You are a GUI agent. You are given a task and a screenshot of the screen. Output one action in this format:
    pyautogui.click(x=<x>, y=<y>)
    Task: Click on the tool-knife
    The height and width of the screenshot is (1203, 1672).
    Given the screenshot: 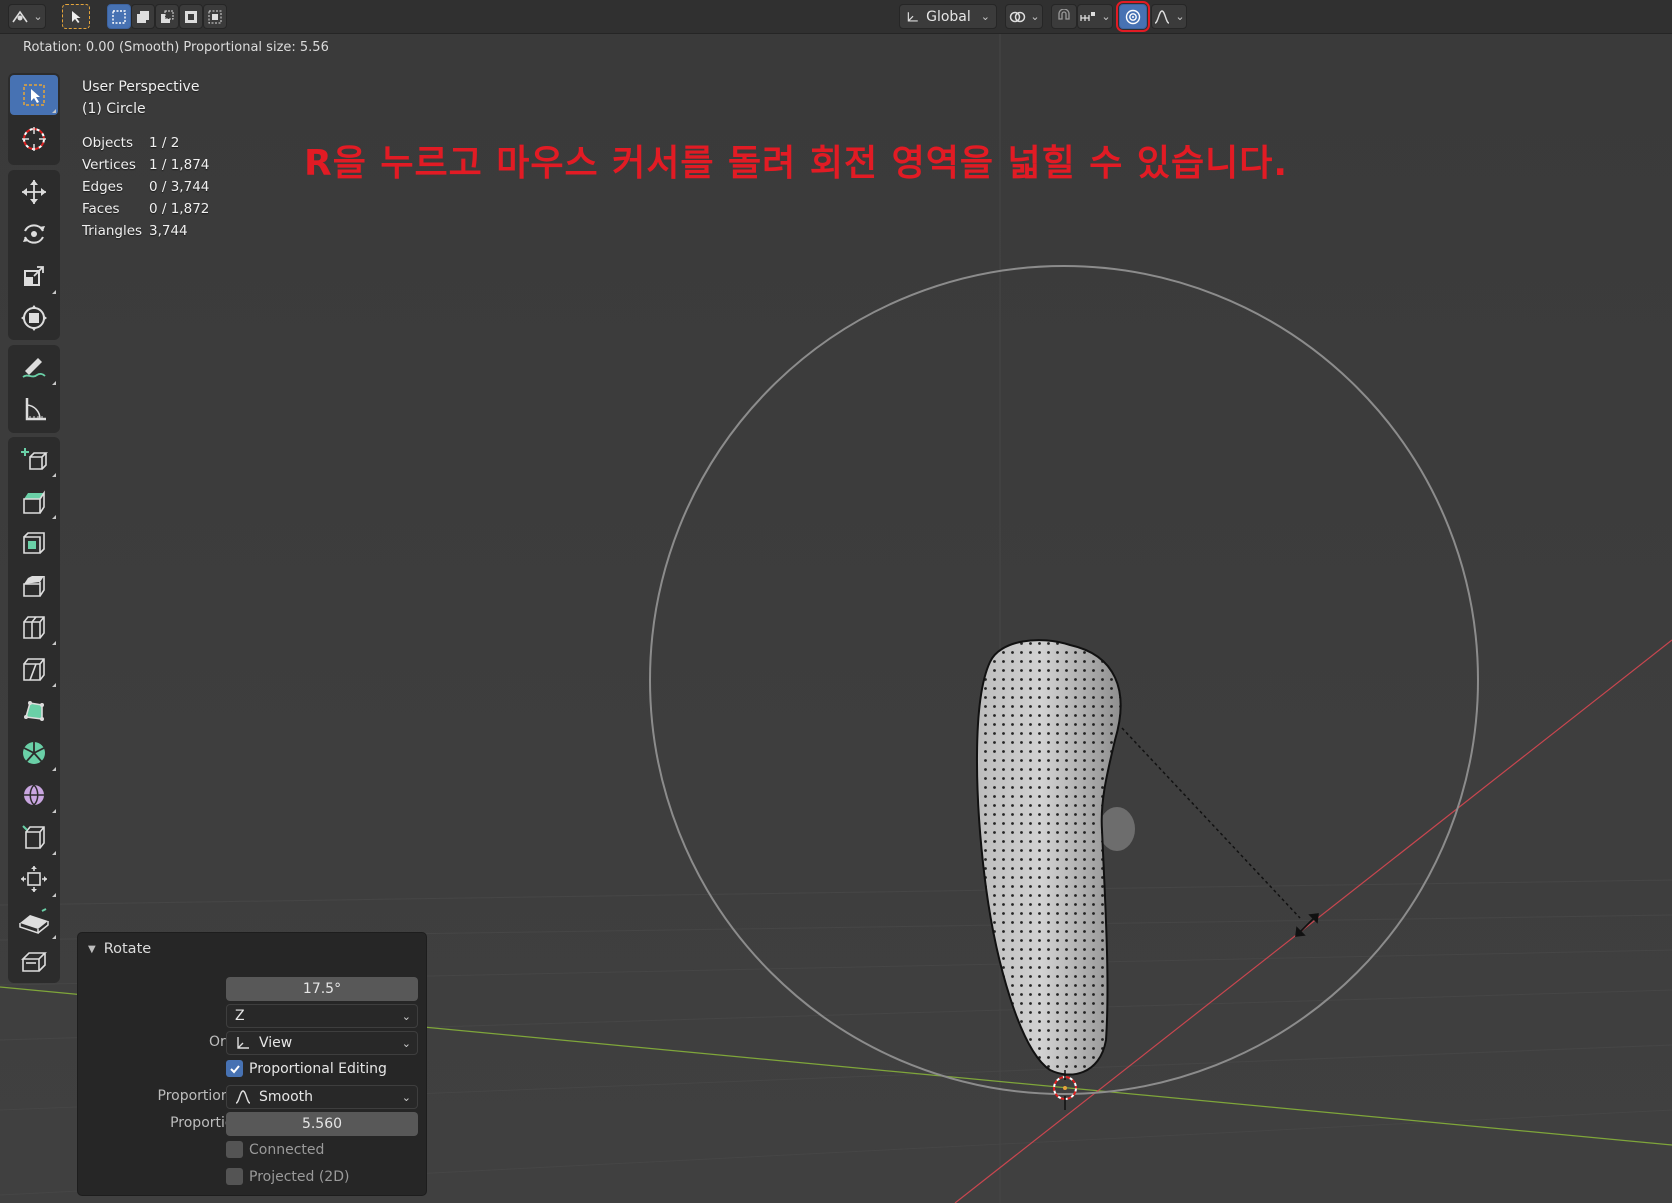 What is the action you would take?
    pyautogui.click(x=34, y=669)
    